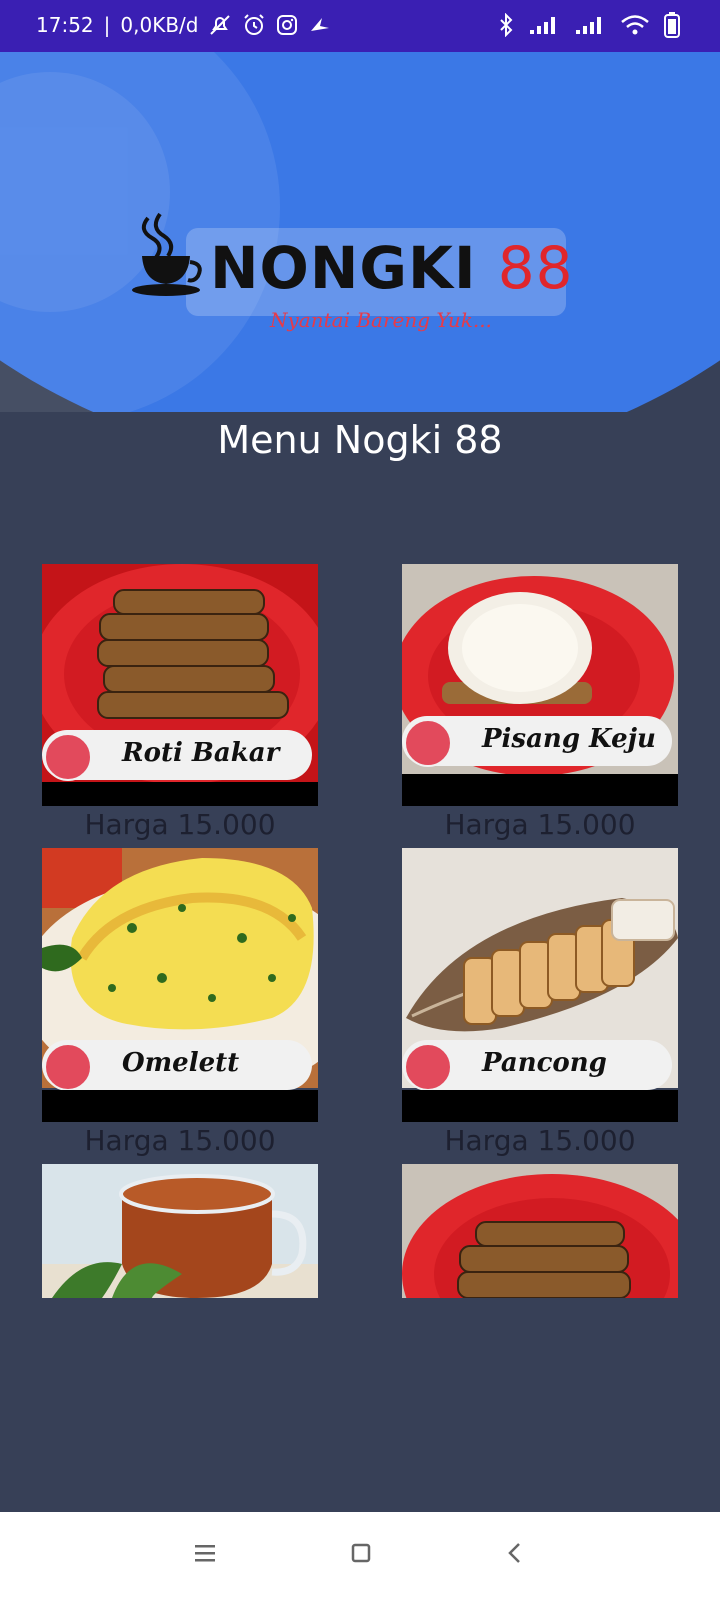 The height and width of the screenshot is (1600, 720). I want to click on menu-label: Pancong, so click(537, 1065).